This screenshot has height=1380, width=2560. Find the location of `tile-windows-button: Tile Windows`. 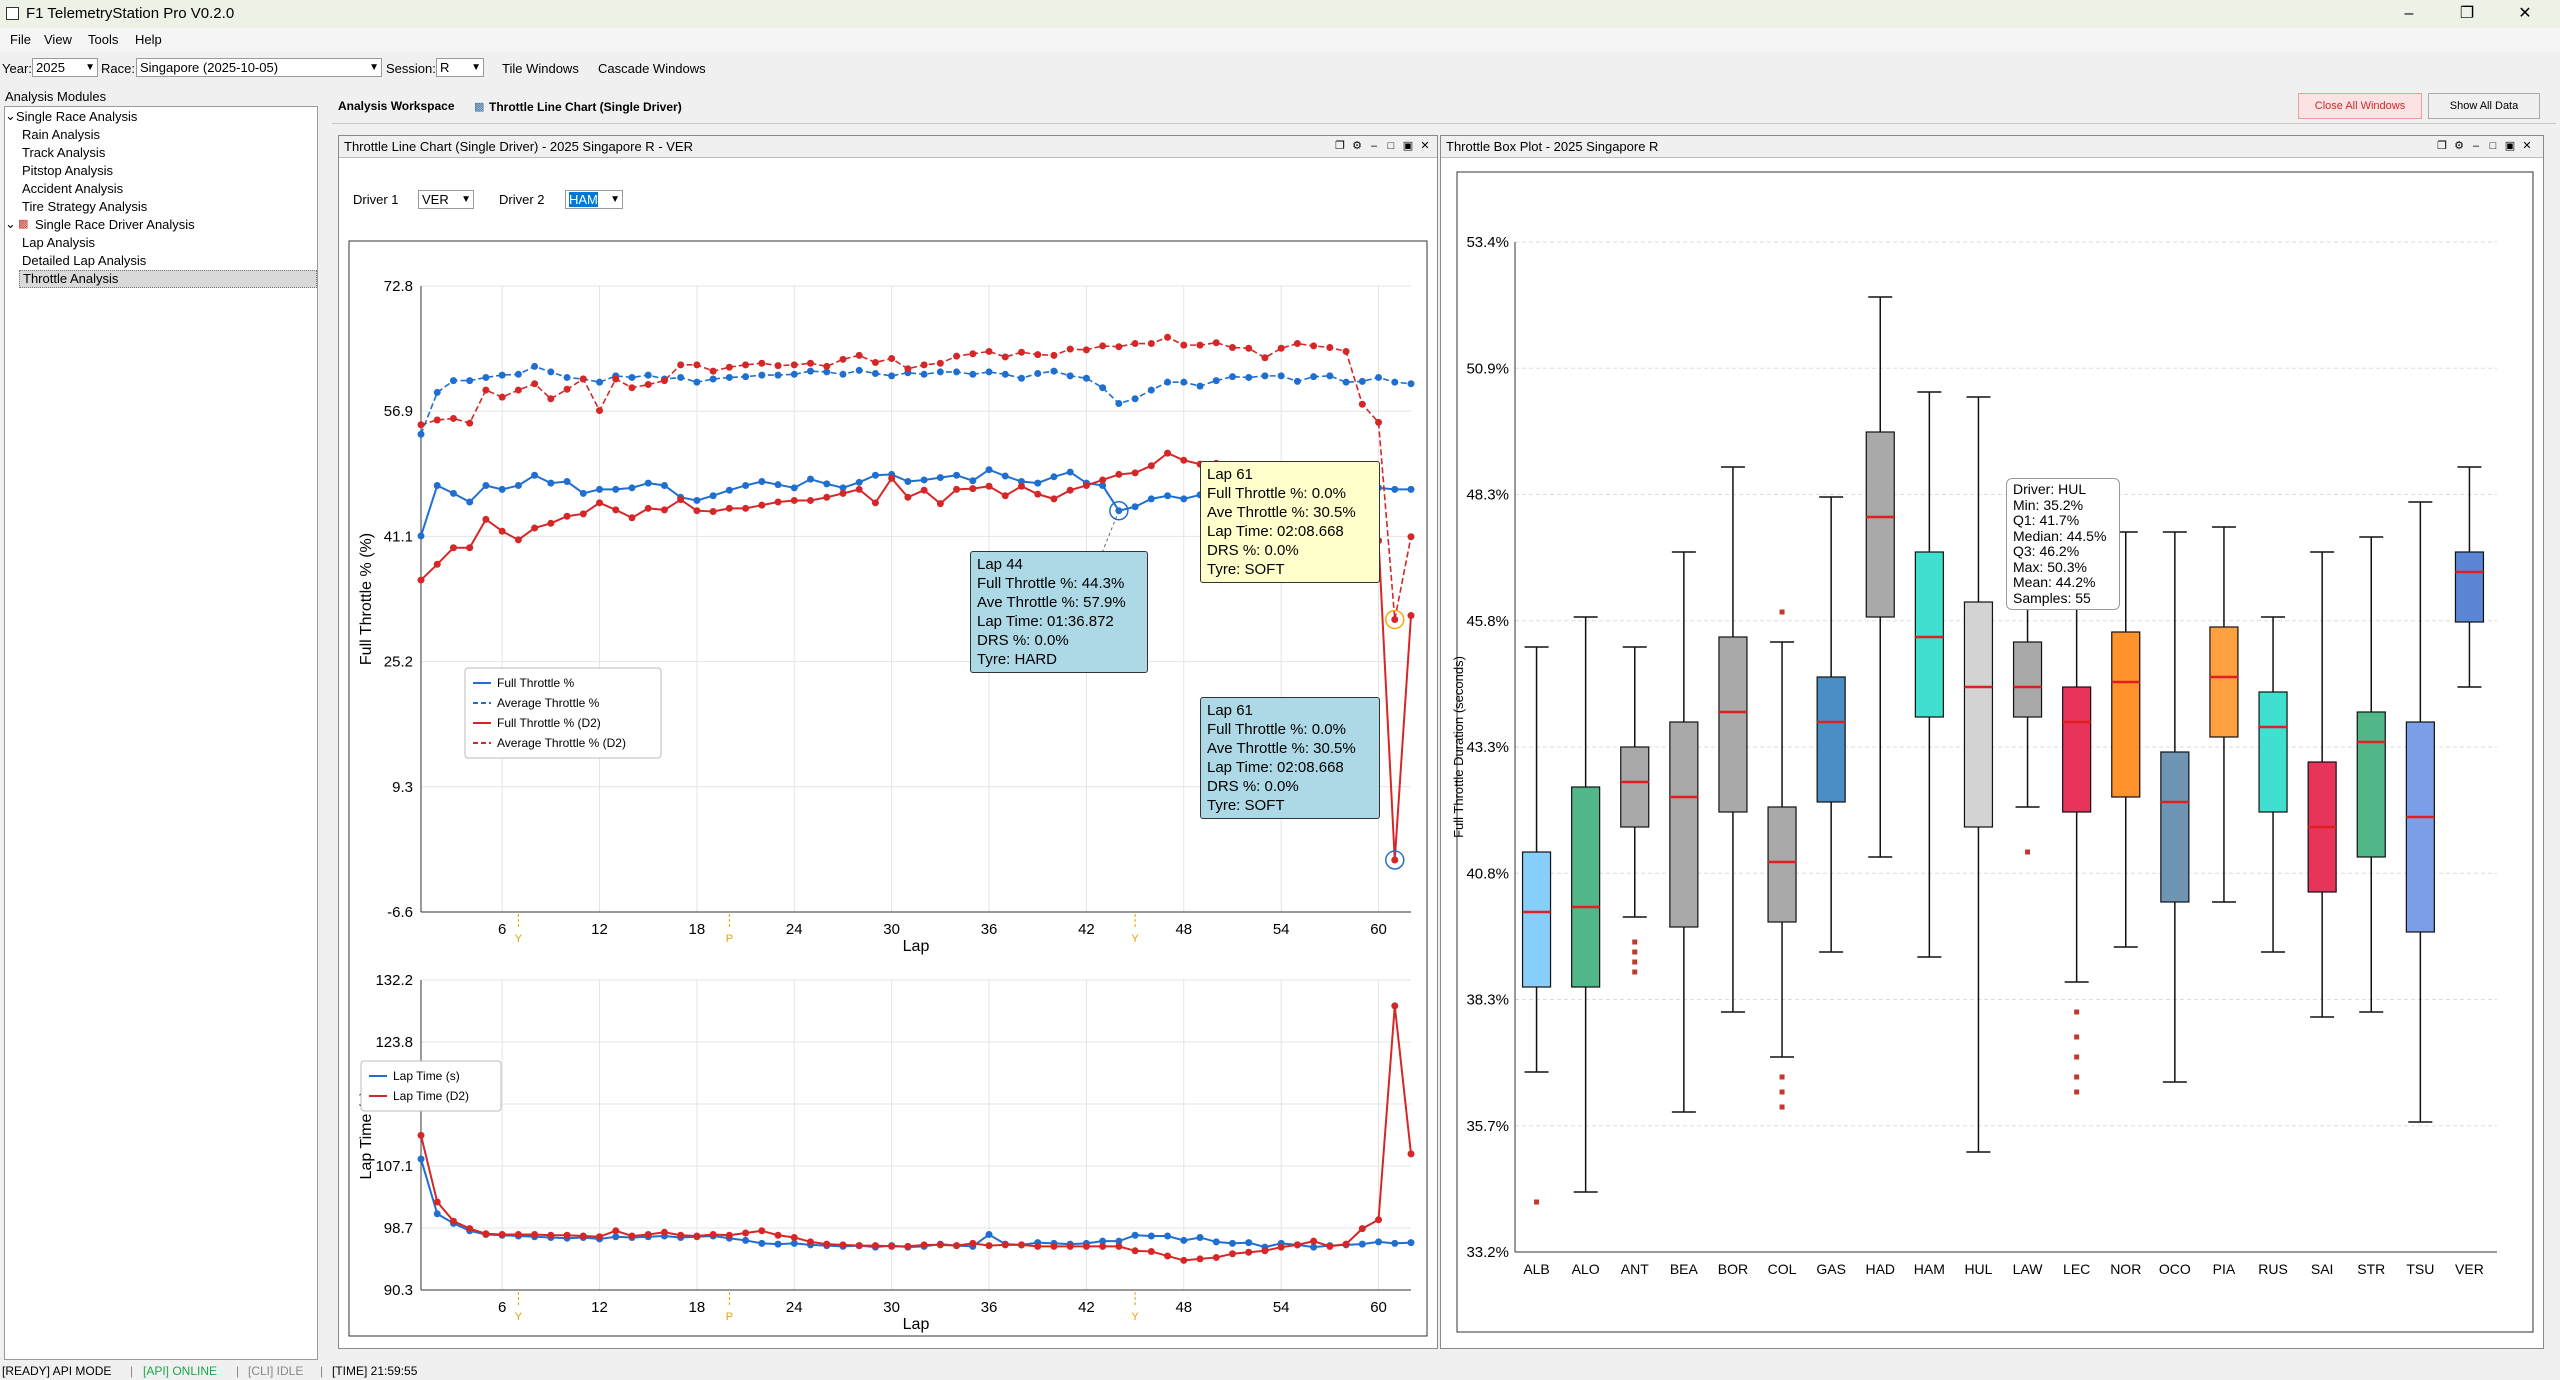

tile-windows-button: Tile Windows is located at coordinates (540, 68).